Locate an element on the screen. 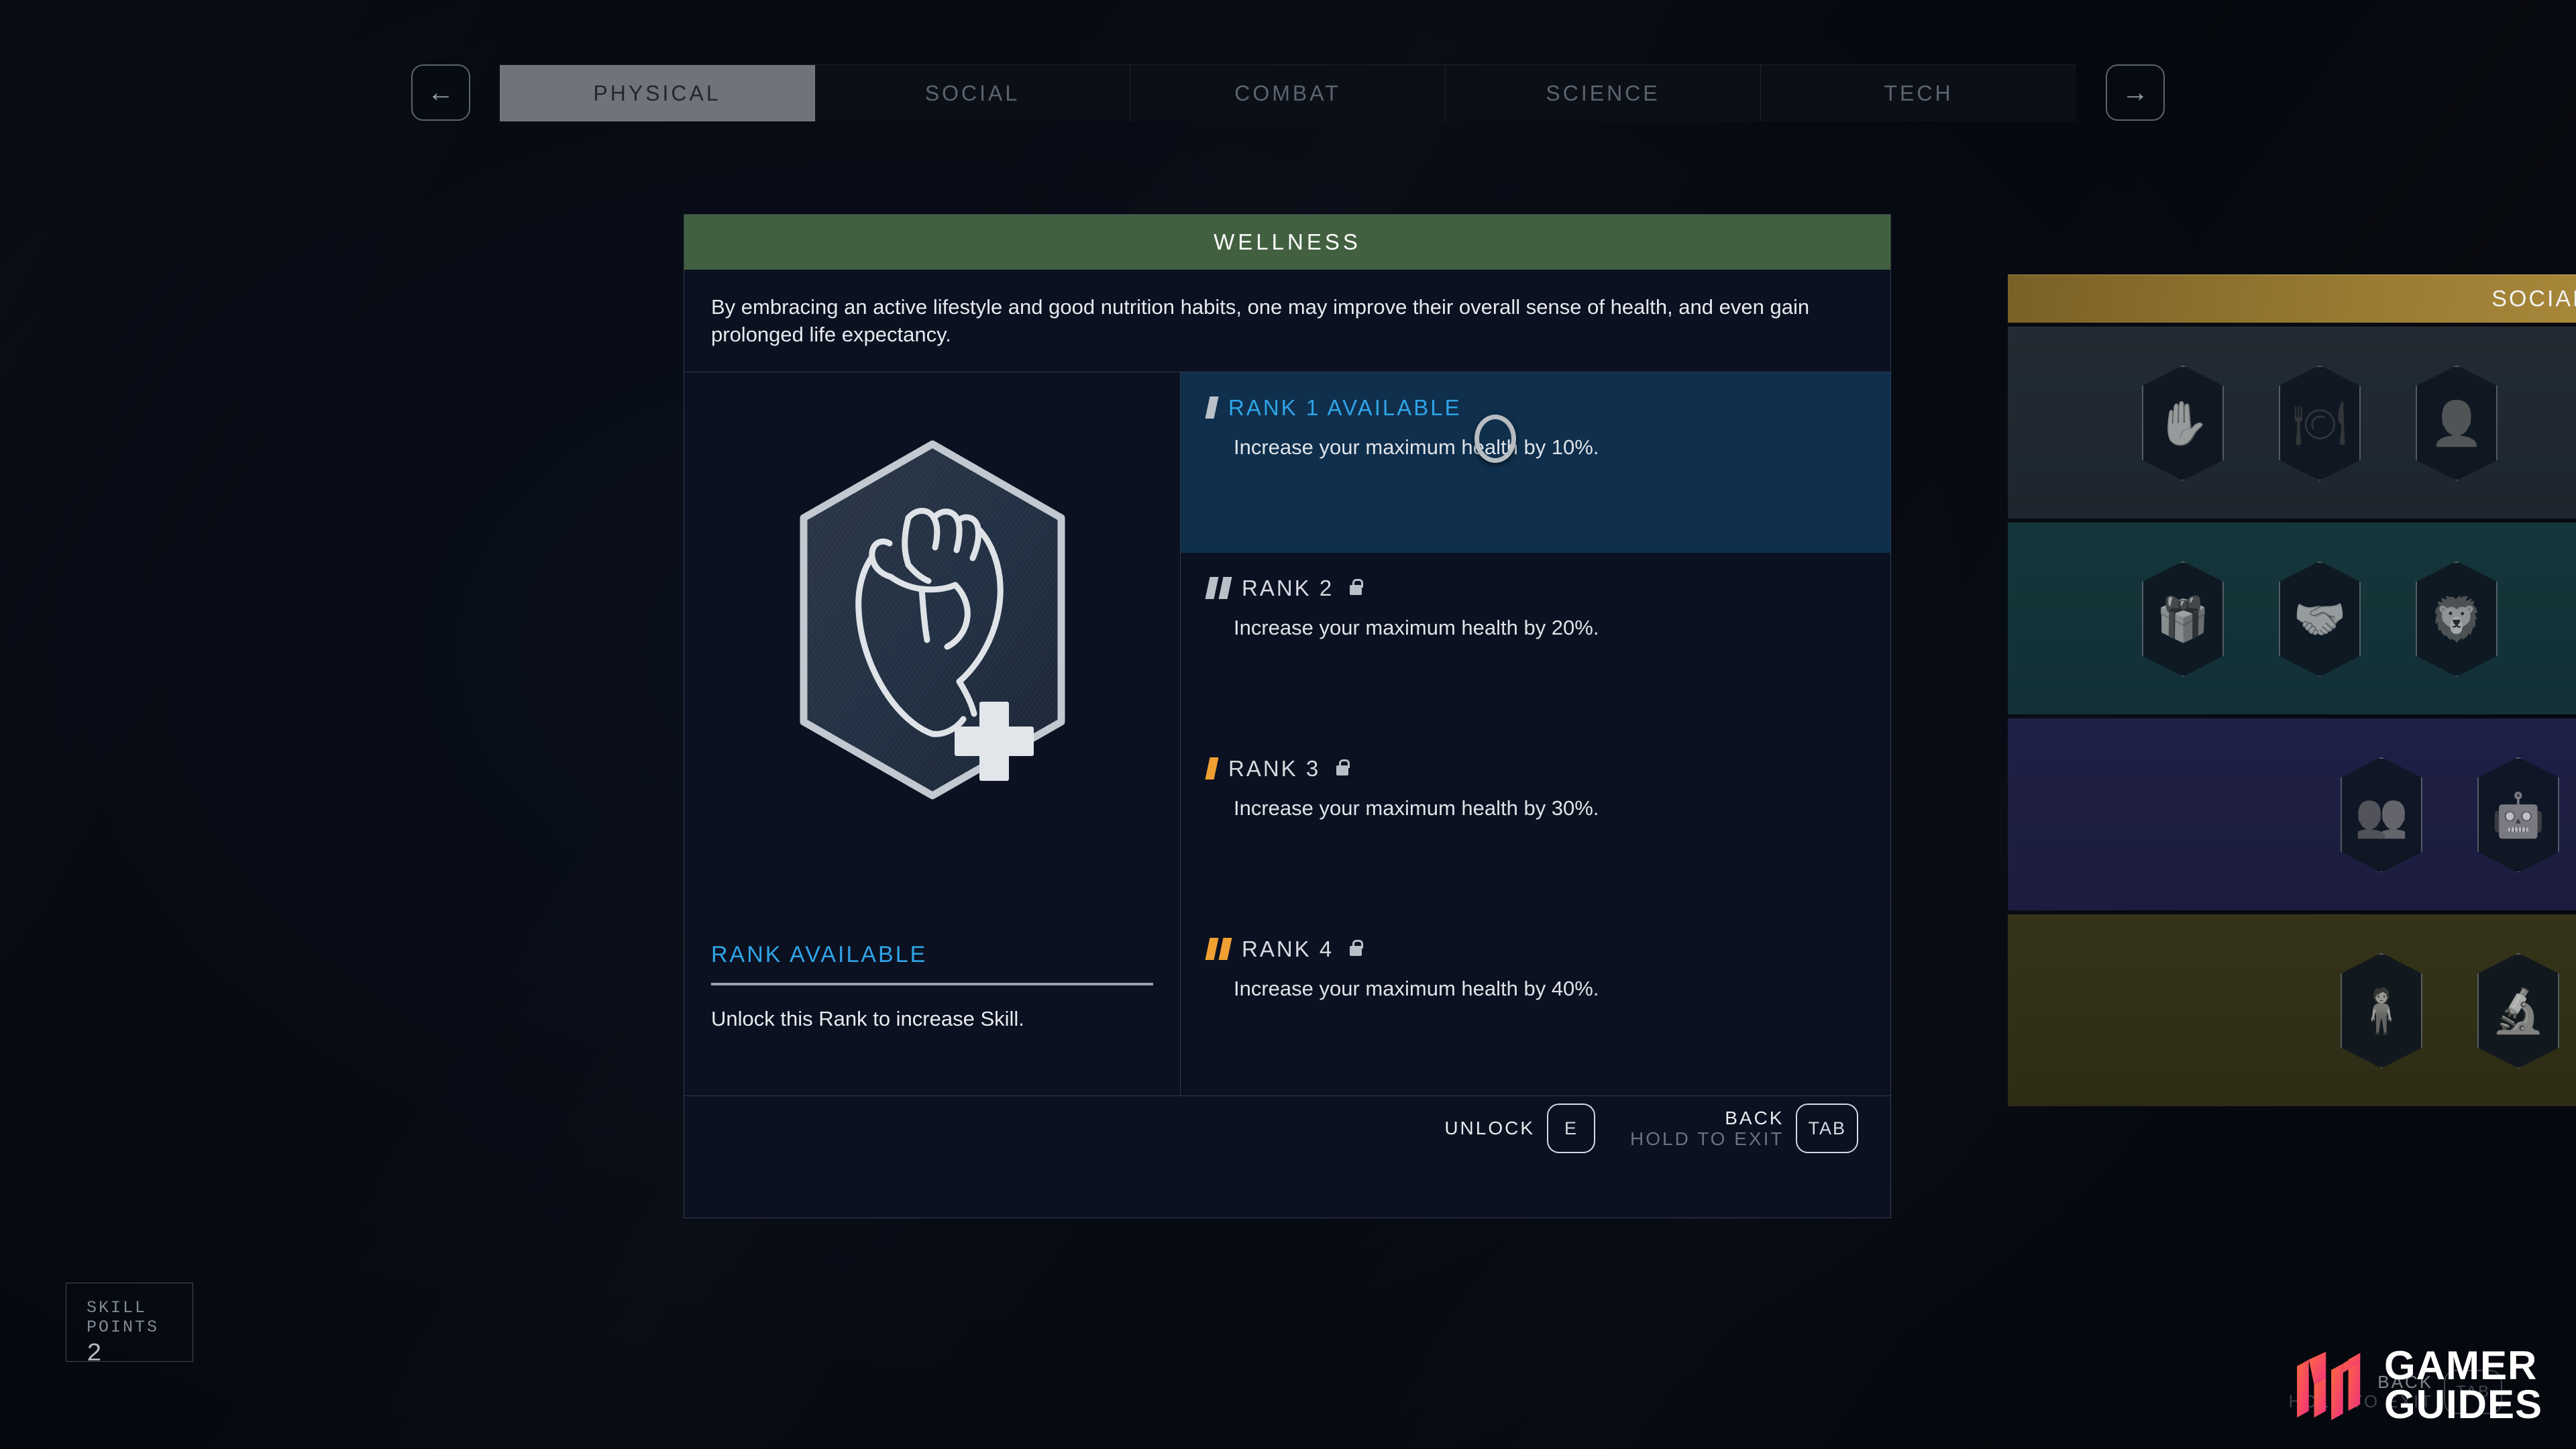 Image resolution: width=2576 pixels, height=1449 pixels. tab-label: SCIENCE is located at coordinates (1603, 92).